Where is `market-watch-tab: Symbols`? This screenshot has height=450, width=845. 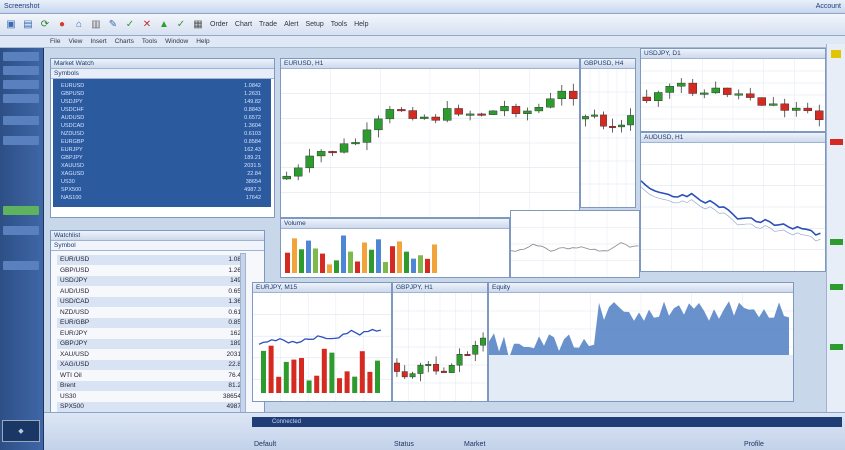
market-watch-tab: Symbols is located at coordinates (162, 74).